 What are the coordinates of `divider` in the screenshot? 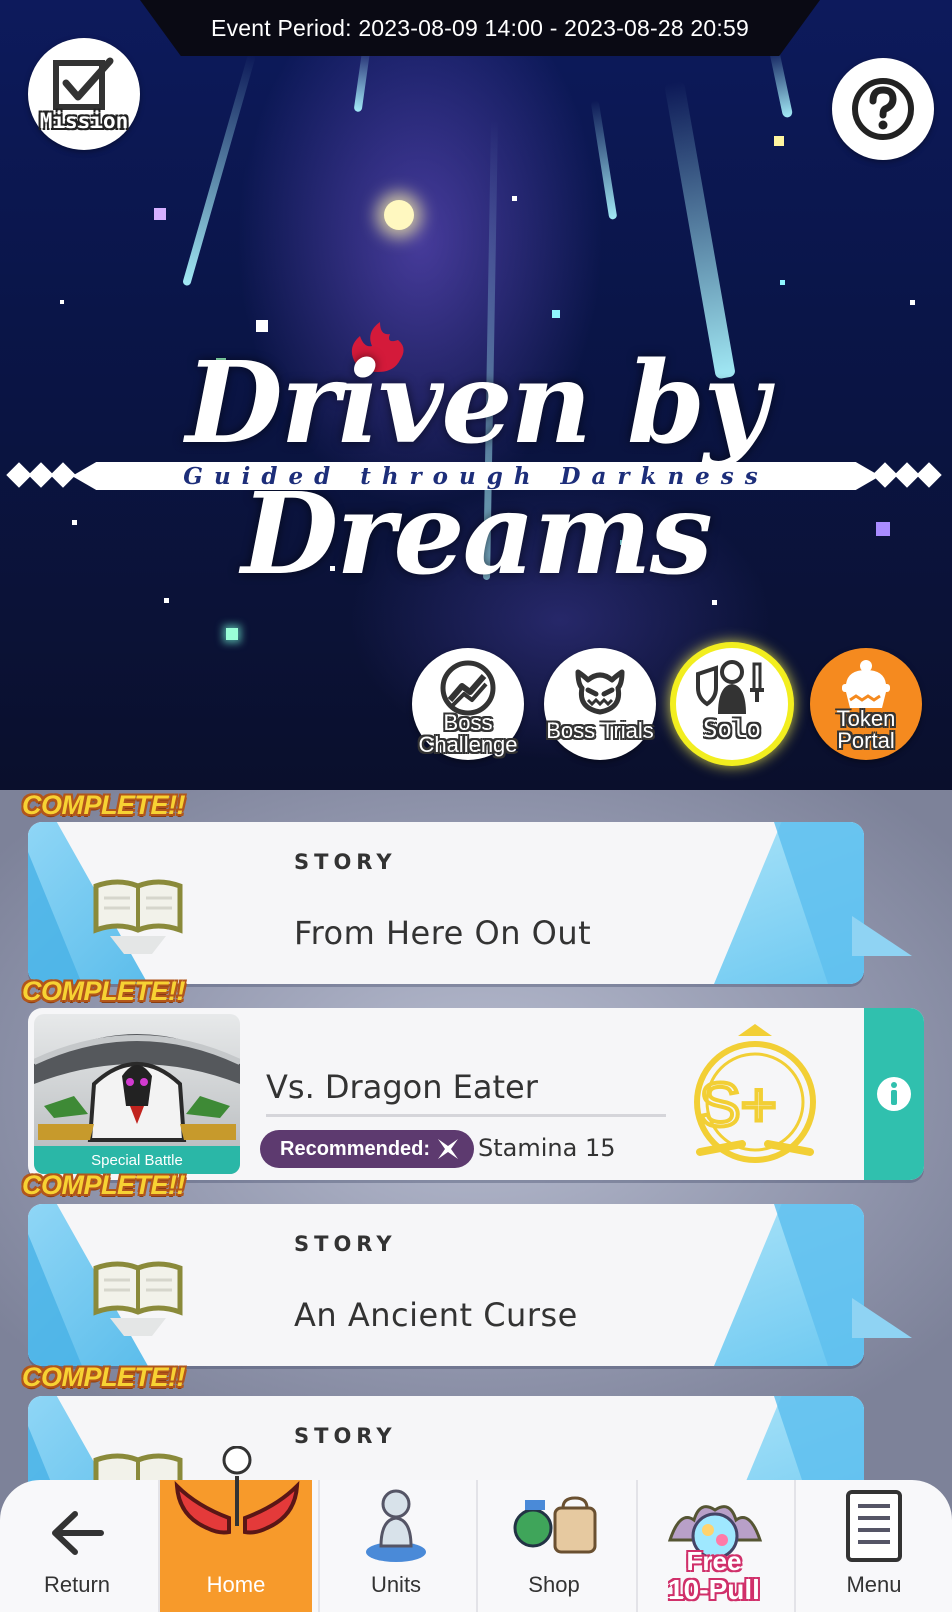 It's located at (466, 1115).